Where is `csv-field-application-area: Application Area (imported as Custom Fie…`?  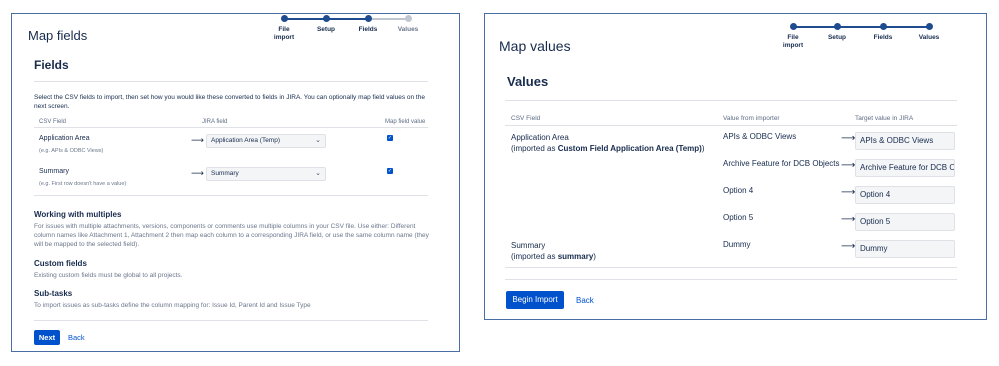
csv-field-application-area: Application Area (imported as Custom Fie… is located at coordinates (608, 143).